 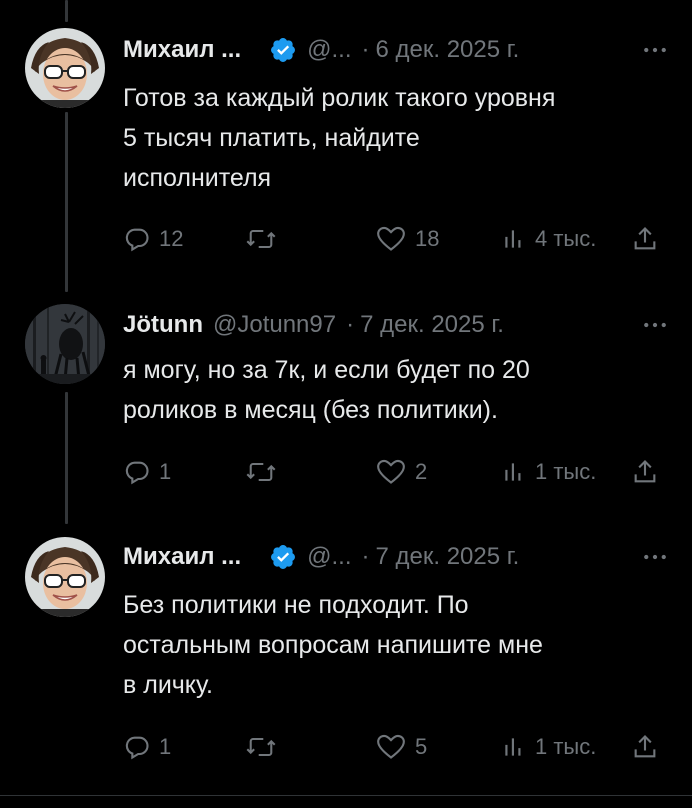 I want to click on share-button, so click(x=645, y=747).